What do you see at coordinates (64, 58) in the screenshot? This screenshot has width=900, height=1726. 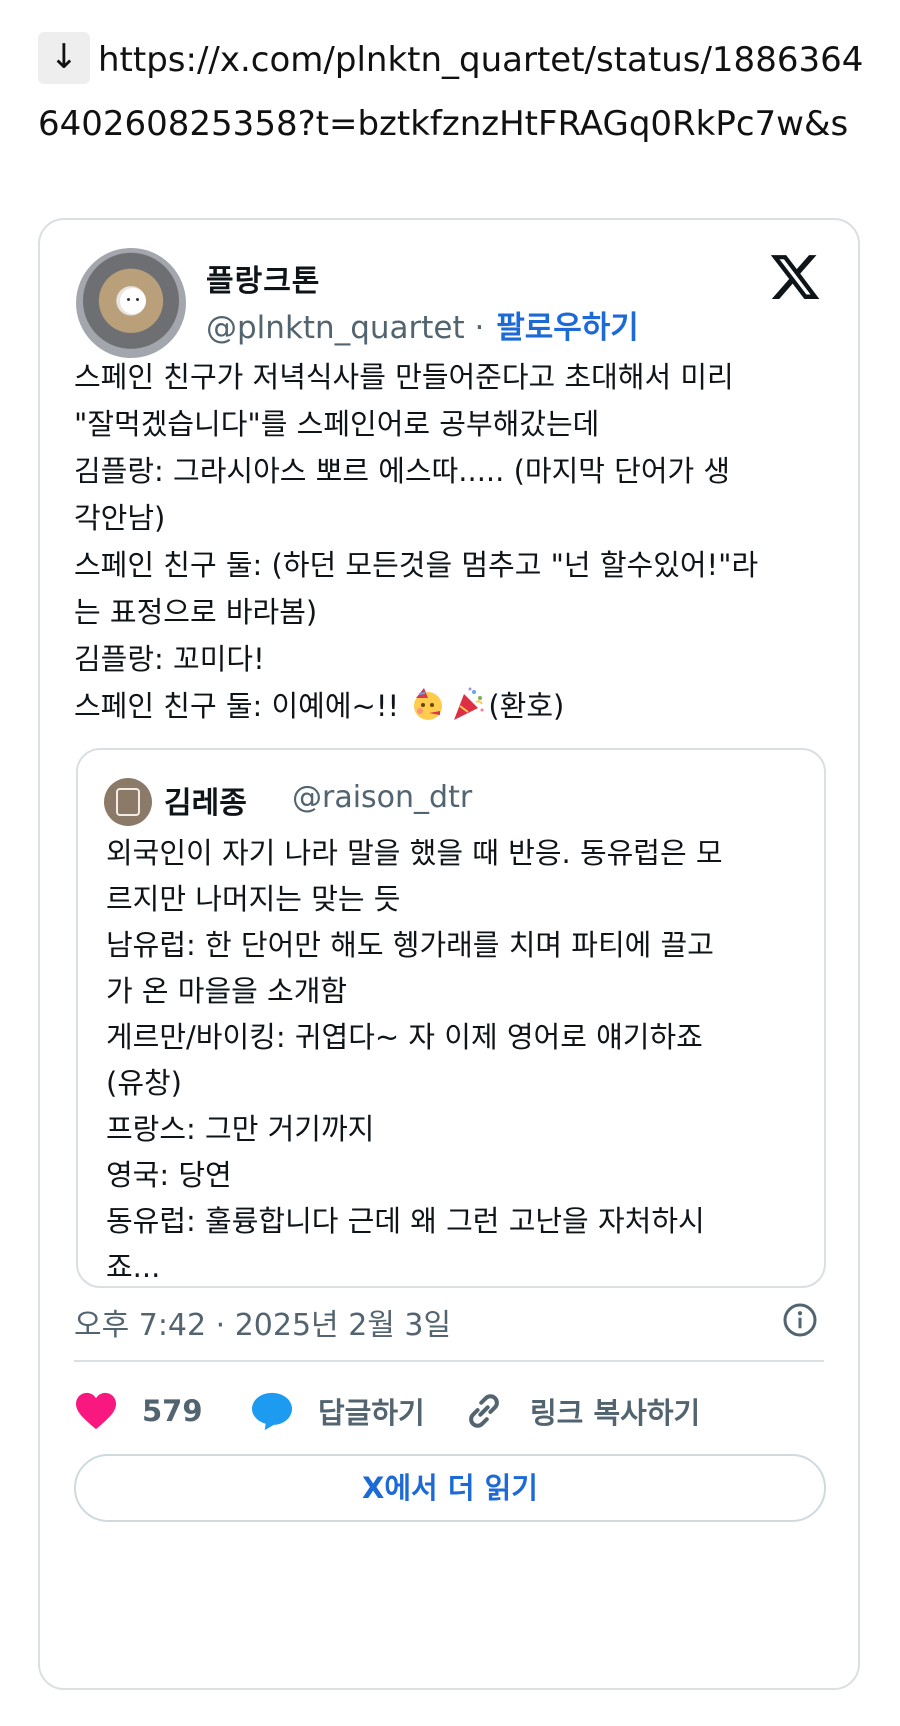 I see `download-arrow-icon: ↓` at bounding box center [64, 58].